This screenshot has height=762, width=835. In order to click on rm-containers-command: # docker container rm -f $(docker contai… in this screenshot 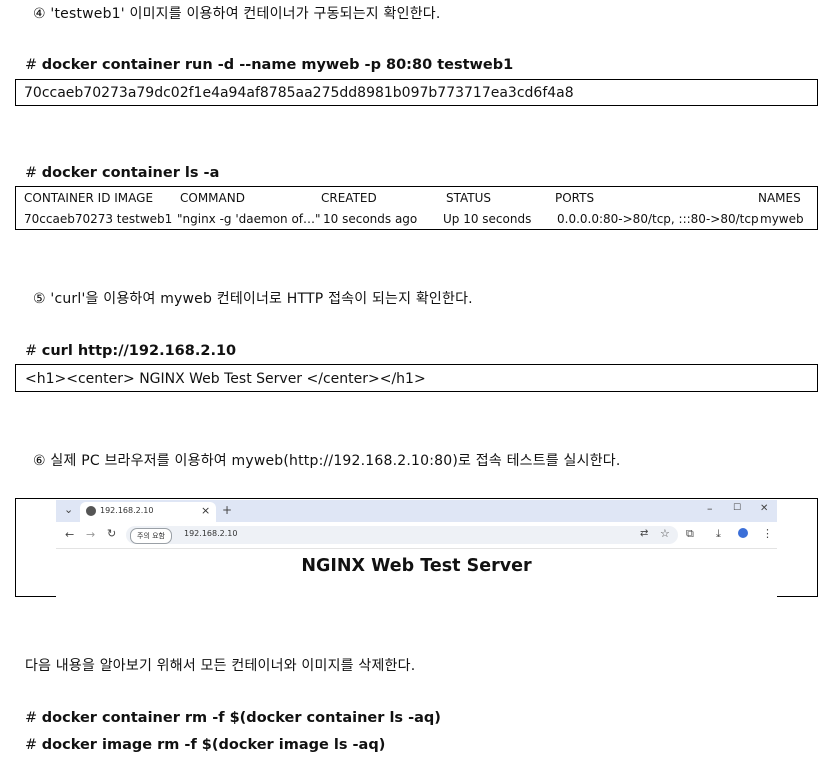, I will do `click(233, 718)`.